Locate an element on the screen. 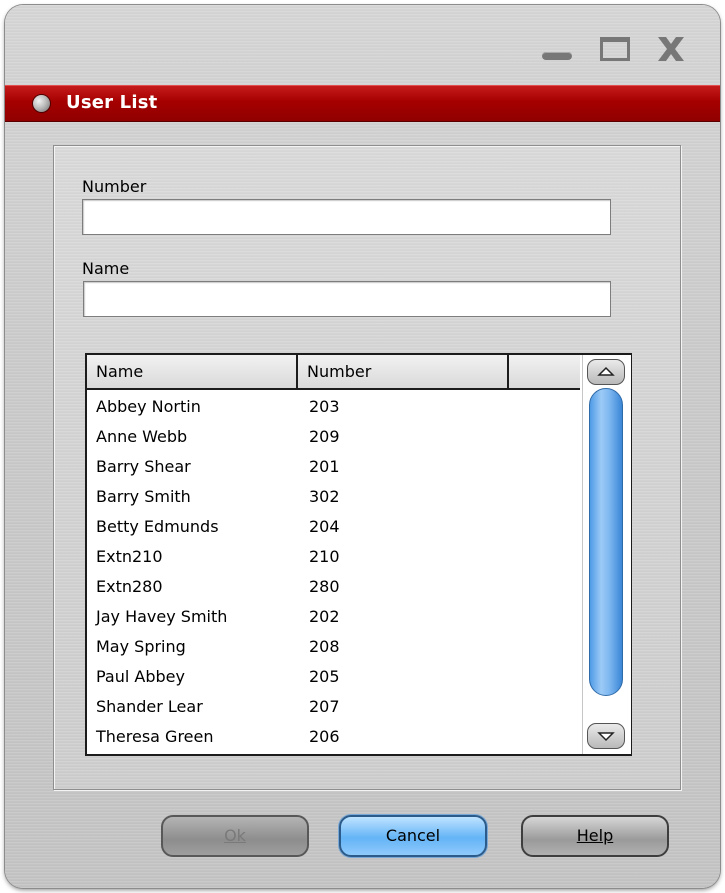 The width and height of the screenshot is (725, 893). help-label: Help is located at coordinates (595, 835).